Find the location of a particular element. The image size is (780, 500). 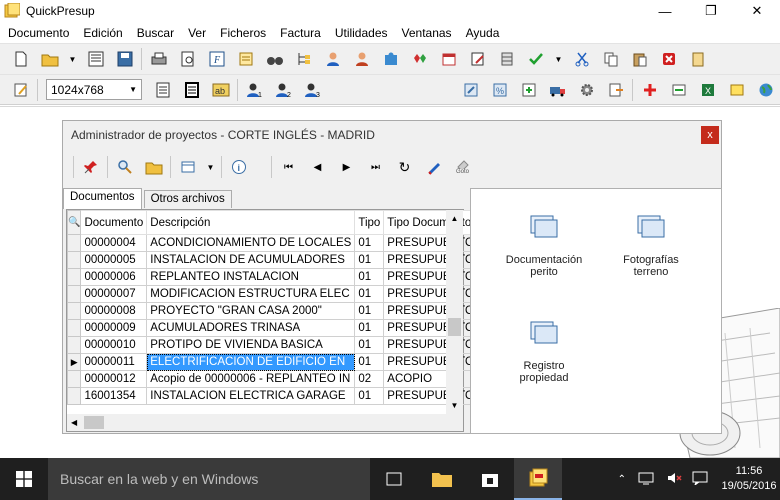

check-icon is located at coordinates (536, 59).